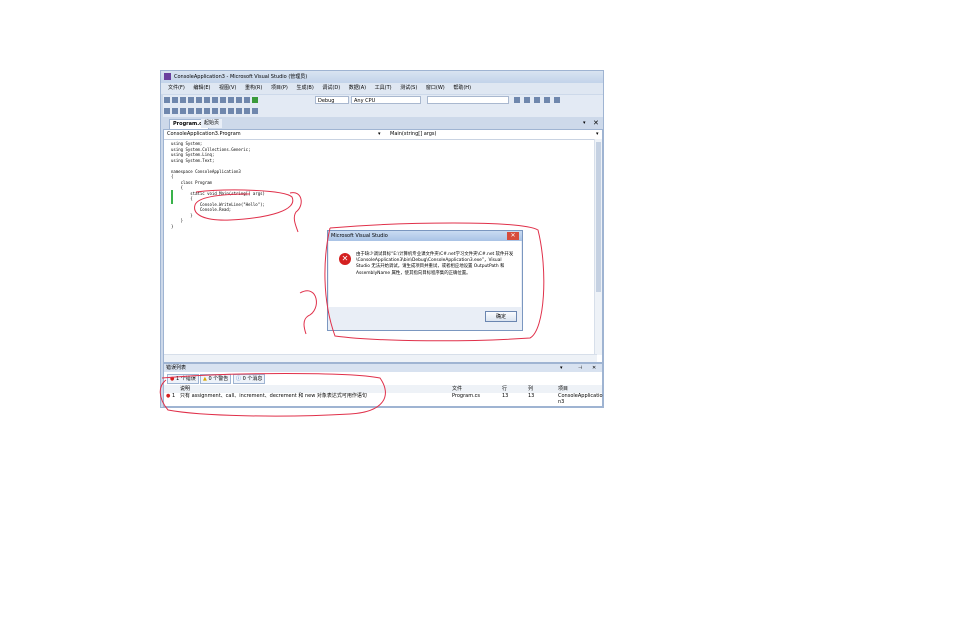  What do you see at coordinates (272, 395) in the screenshot?
I see `ink-circle-error` at bounding box center [272, 395].